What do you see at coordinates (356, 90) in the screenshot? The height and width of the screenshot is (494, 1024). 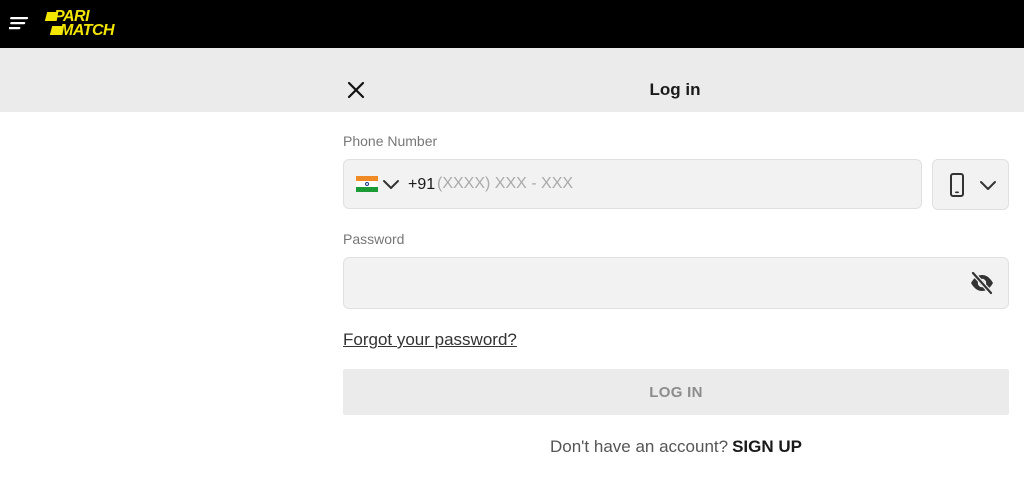 I see `close-icon` at bounding box center [356, 90].